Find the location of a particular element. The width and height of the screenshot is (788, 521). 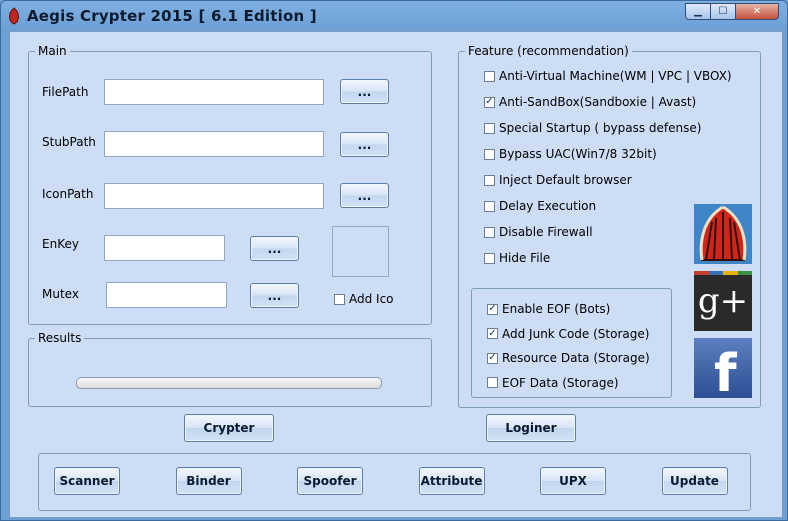

facebook-link: f is located at coordinates (723, 368).